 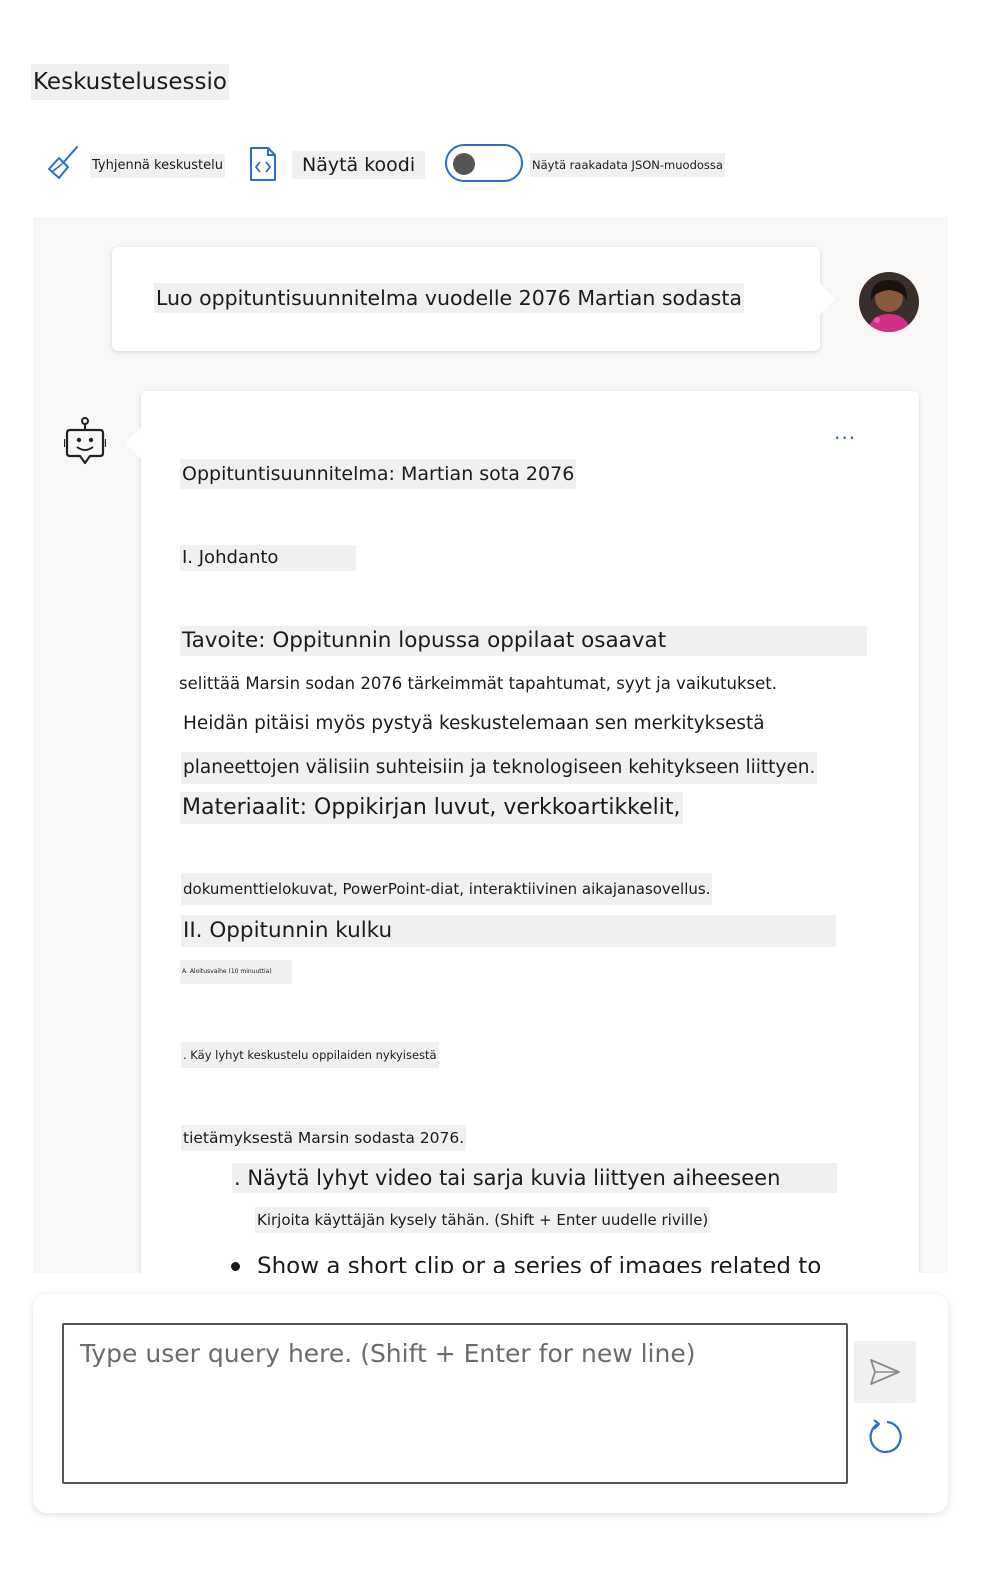 I want to click on send-button, so click(x=885, y=1372).